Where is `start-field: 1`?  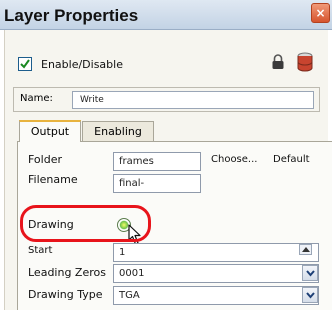
start-field: 1 is located at coordinates (216, 252).